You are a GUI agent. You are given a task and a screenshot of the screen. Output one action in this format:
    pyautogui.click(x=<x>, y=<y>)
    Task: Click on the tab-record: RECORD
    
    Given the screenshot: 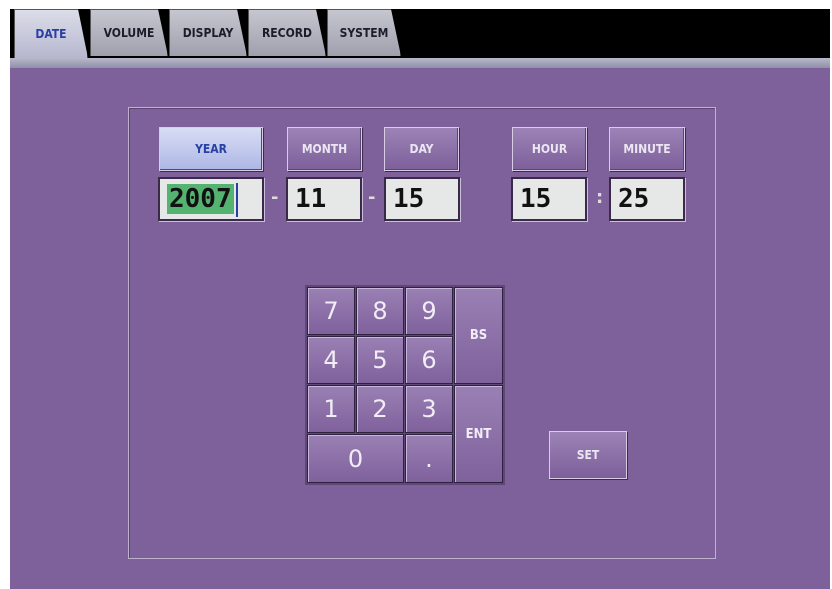 What is the action you would take?
    pyautogui.click(x=287, y=32)
    